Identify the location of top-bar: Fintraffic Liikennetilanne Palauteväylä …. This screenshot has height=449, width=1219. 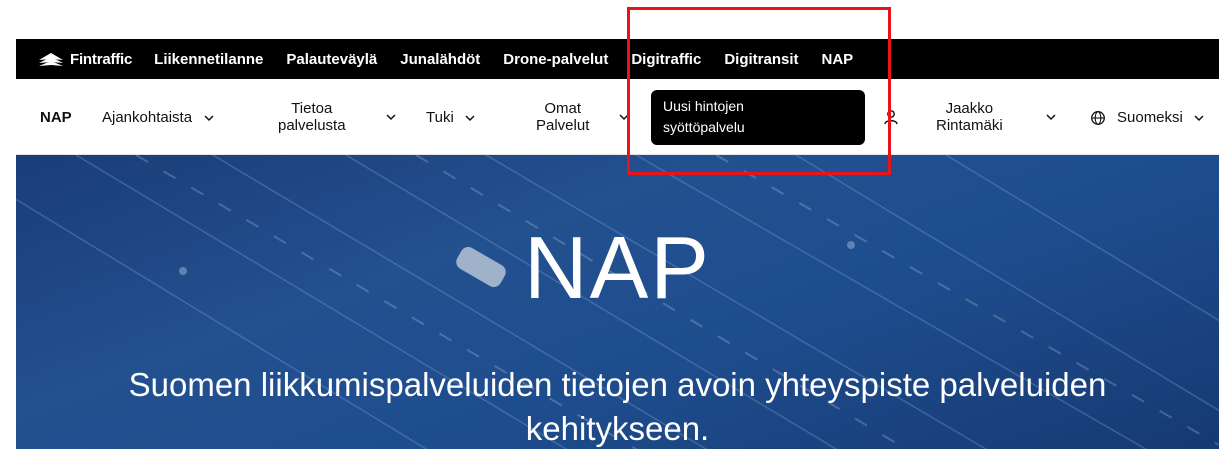
(617, 59).